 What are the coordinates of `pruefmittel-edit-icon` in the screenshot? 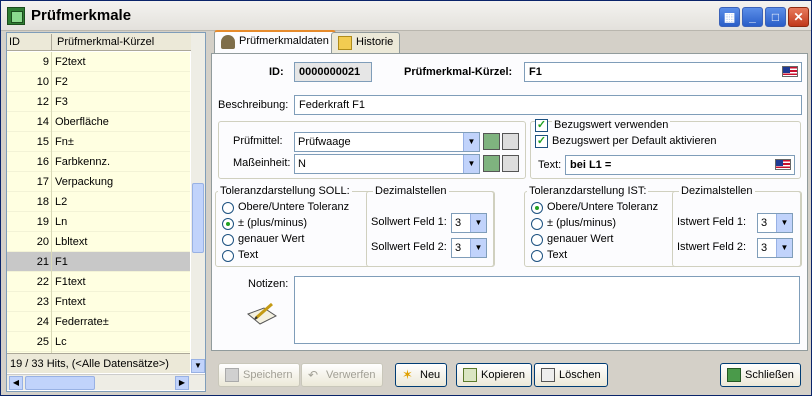 It's located at (510, 141).